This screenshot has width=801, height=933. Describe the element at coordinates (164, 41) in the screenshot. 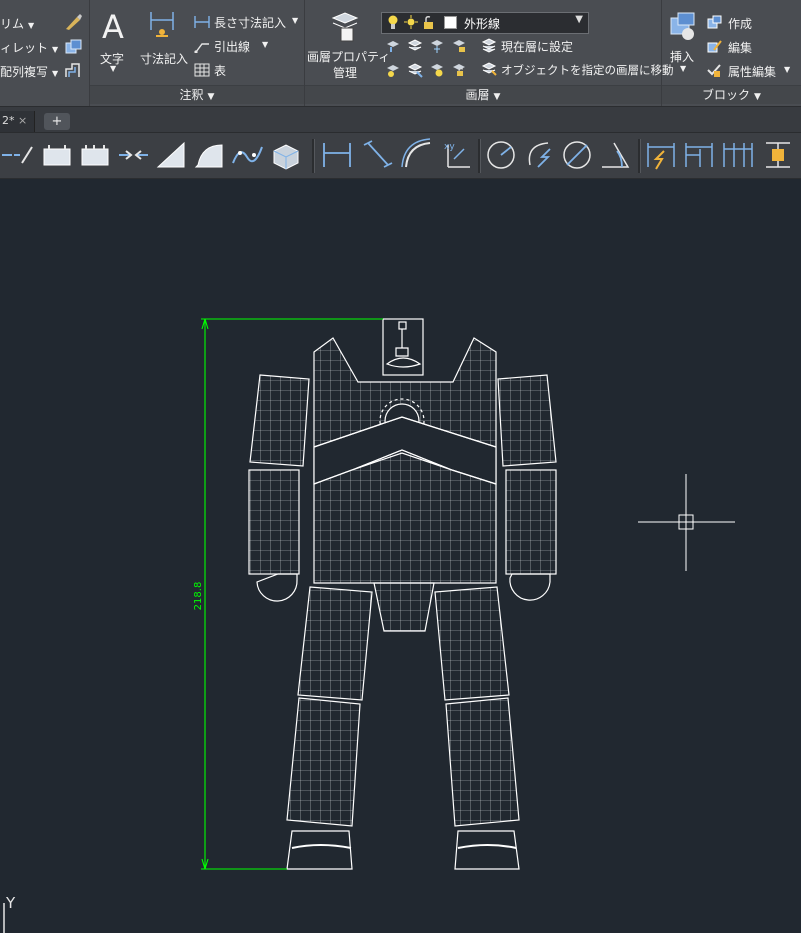

I see `dimension-button: 寸法記入` at that location.